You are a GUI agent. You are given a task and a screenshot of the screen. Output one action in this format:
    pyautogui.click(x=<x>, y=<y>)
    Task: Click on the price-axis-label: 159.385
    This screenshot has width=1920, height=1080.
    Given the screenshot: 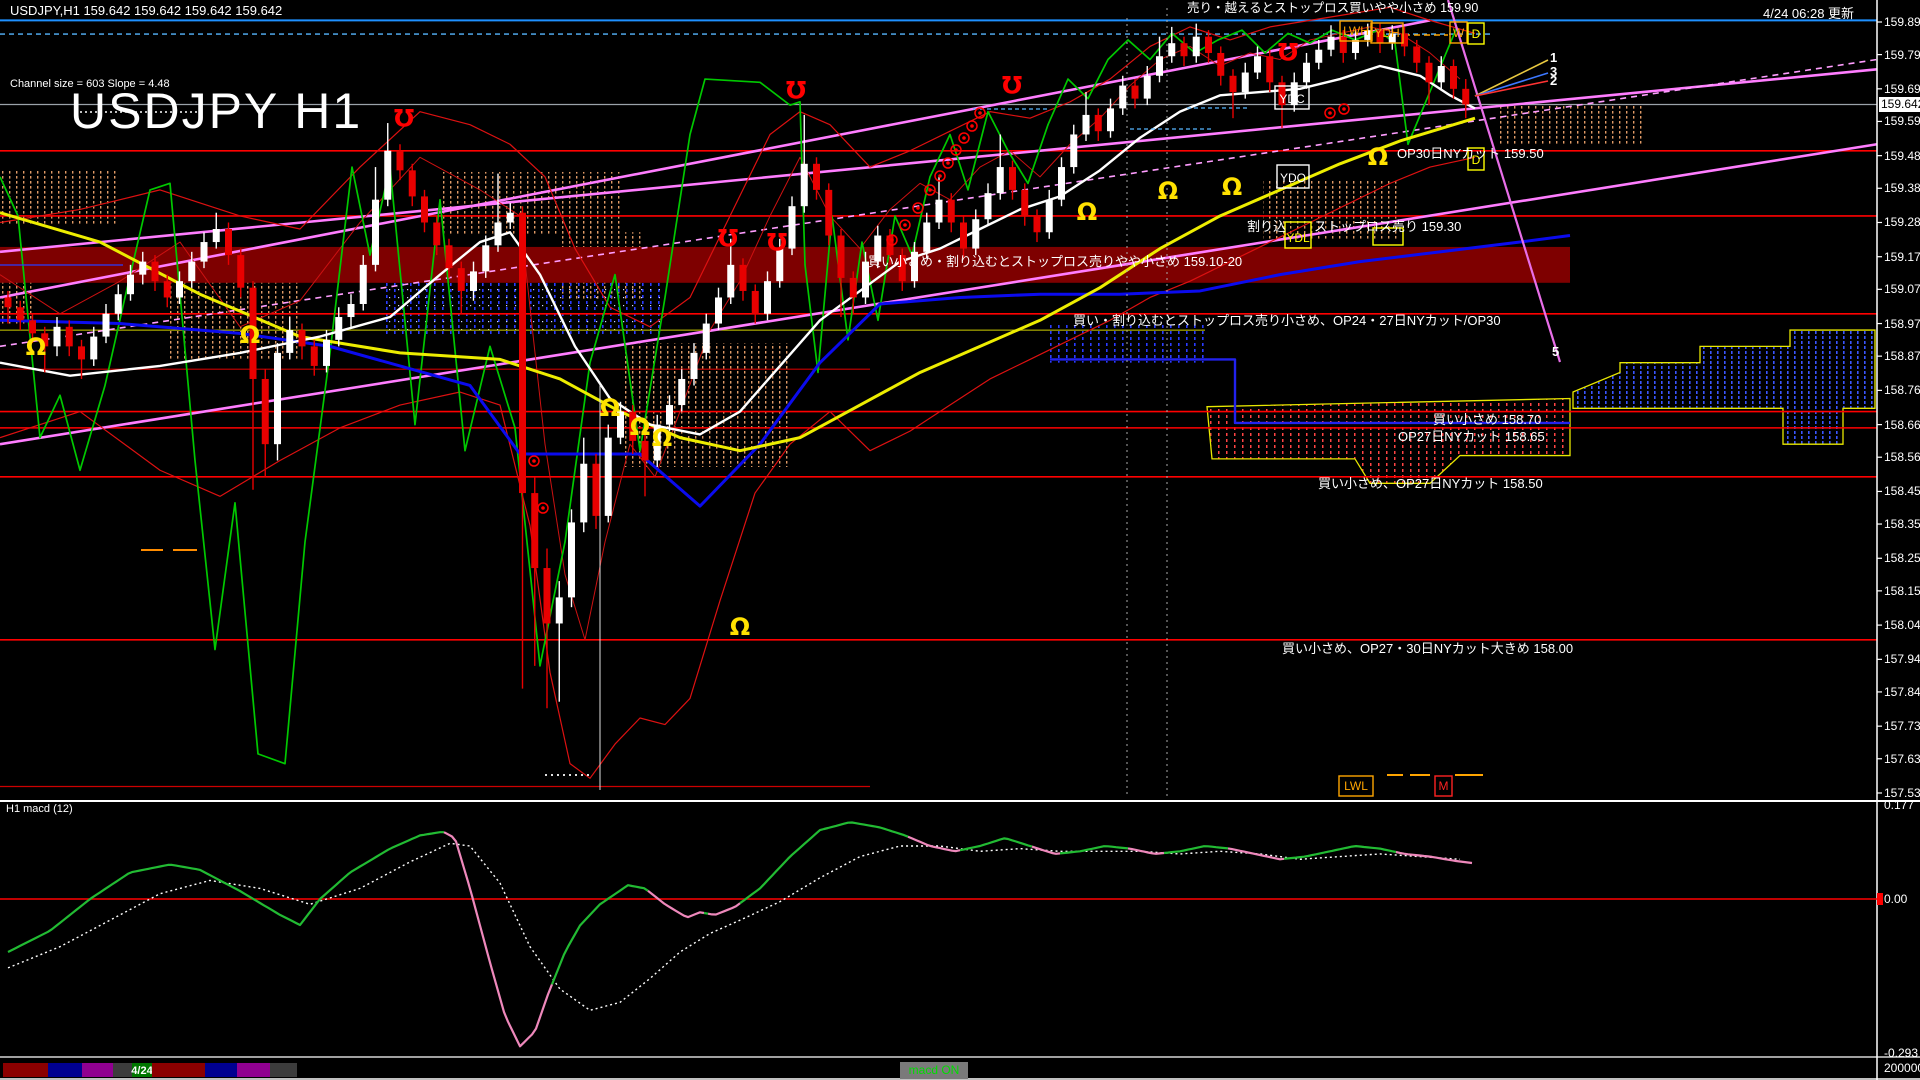 What is the action you would take?
    pyautogui.click(x=1902, y=188)
    